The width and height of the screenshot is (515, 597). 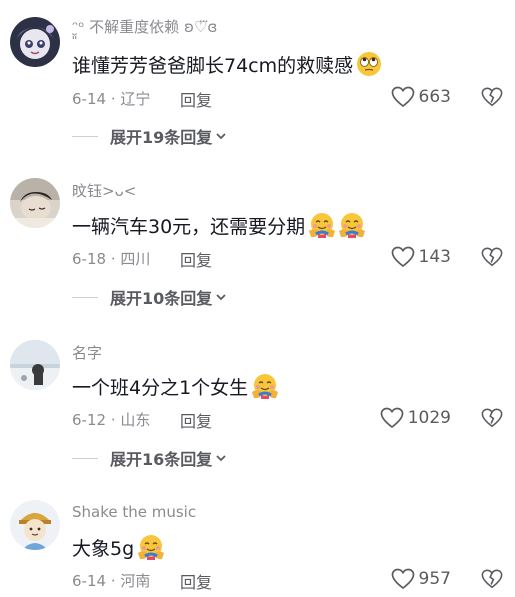 I want to click on comment-text-content: 谁懂芳芳爸爸脚长74cm的救赎感, so click(x=213, y=65).